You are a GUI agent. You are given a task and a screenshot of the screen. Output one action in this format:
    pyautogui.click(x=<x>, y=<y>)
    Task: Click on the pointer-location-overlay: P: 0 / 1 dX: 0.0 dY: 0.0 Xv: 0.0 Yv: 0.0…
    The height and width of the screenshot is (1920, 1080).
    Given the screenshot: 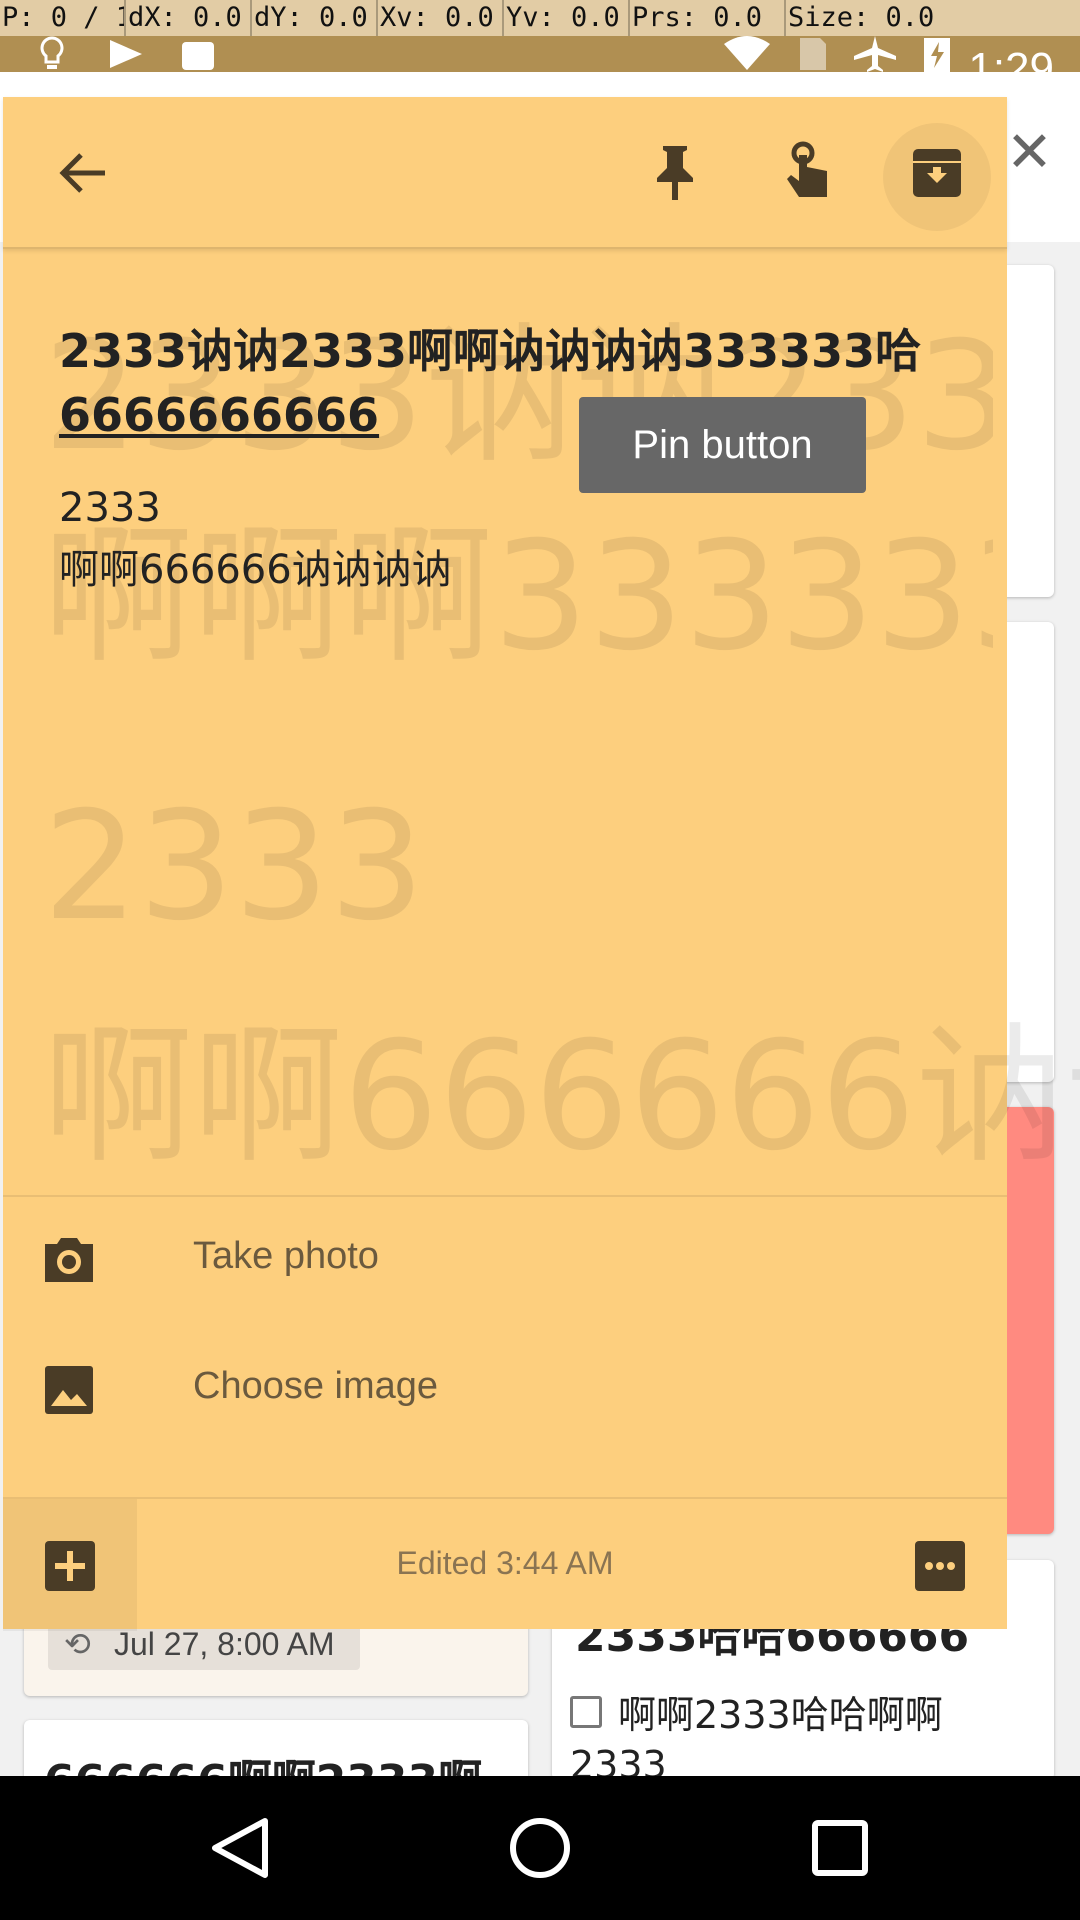 What is the action you would take?
    pyautogui.click(x=540, y=18)
    